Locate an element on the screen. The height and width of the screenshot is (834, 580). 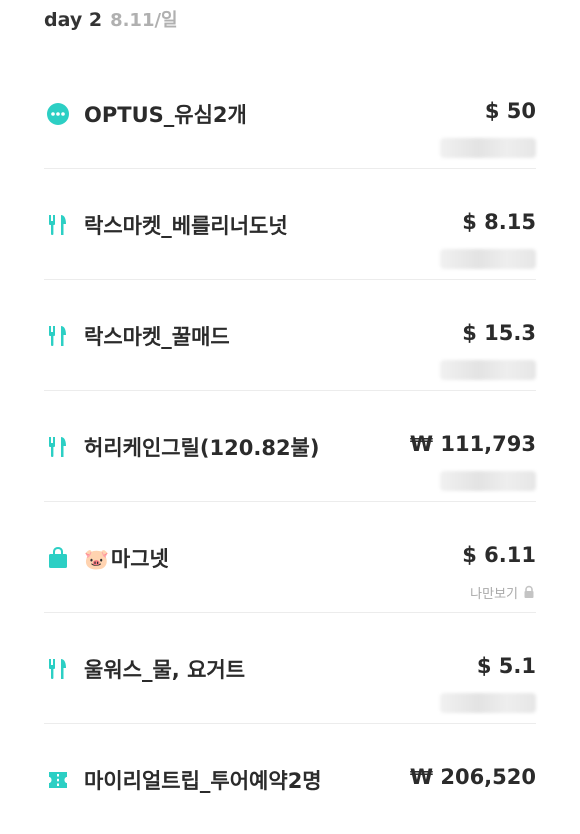
expense-amount: $ 15.3 is located at coordinates (499, 333).